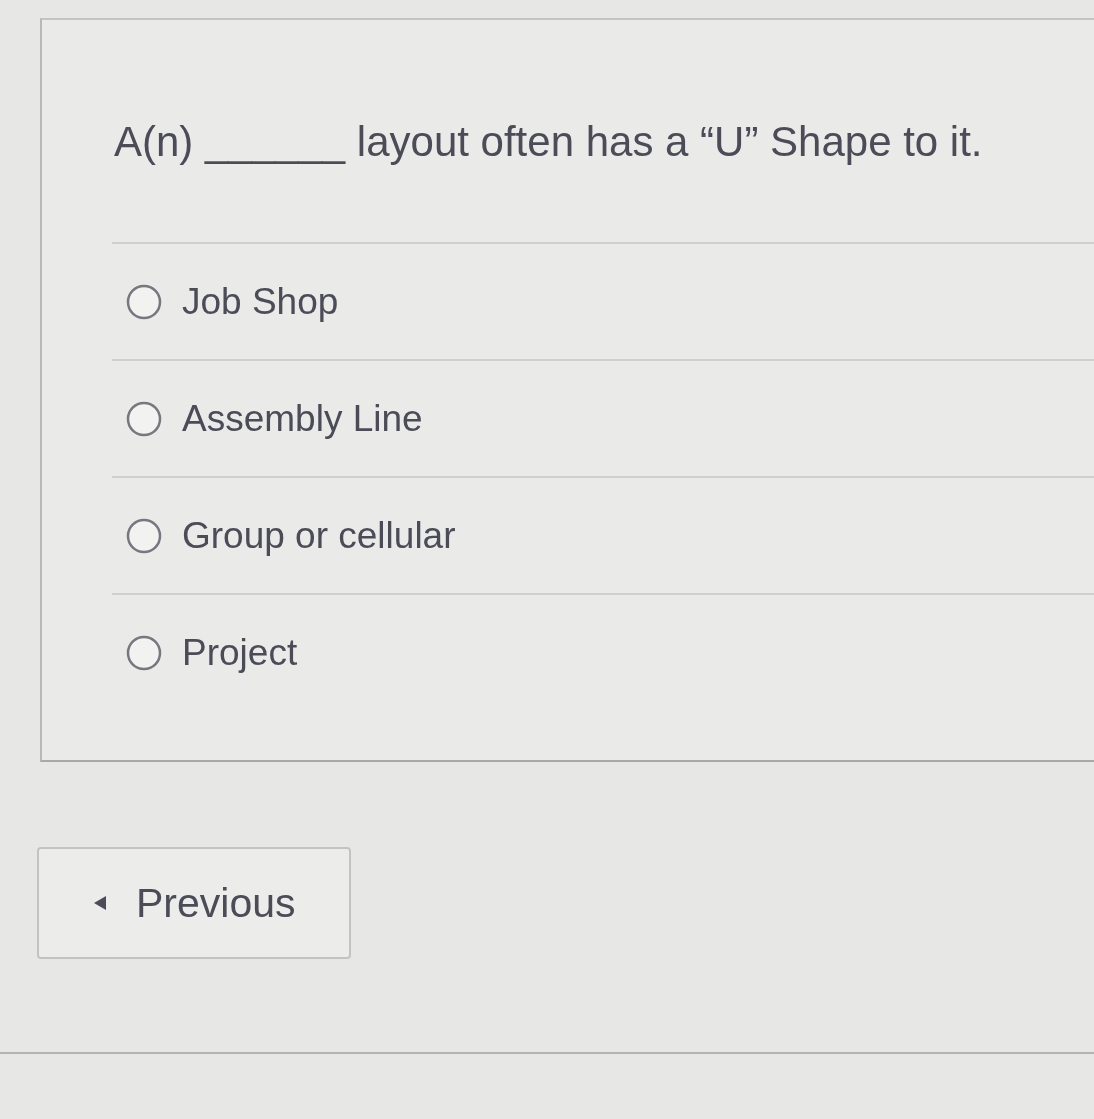  I want to click on caret-icon, so click(100, 903).